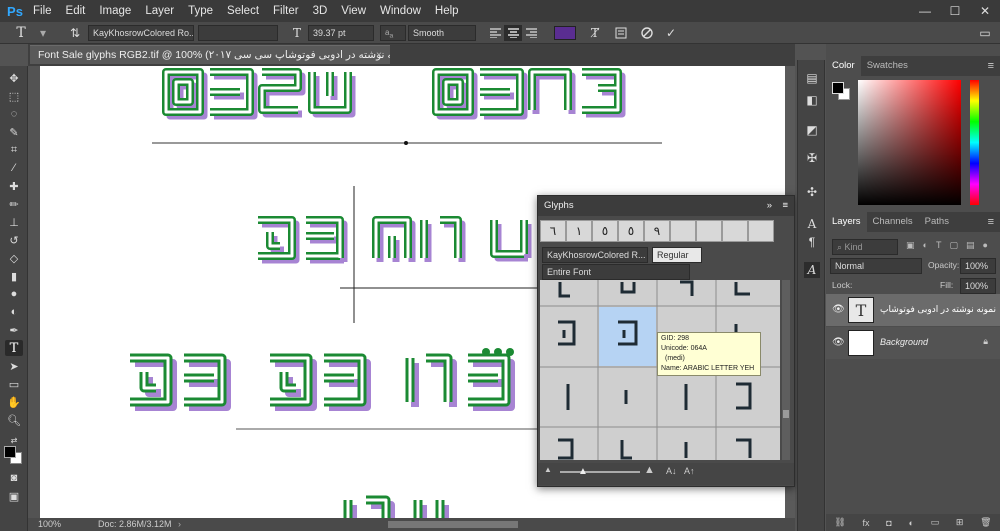 Image resolution: width=1000 pixels, height=531 pixels. Describe the element at coordinates (14, 348) in the screenshot. I see `type-tool-icon: T` at that location.